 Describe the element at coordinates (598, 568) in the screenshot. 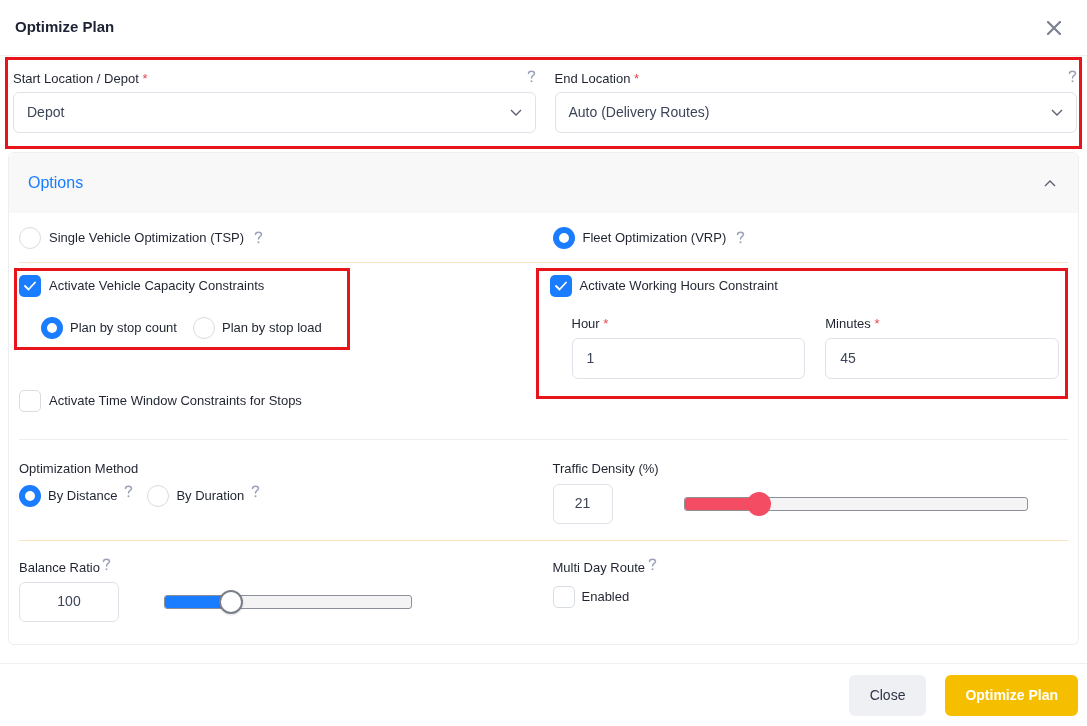

I see `field-label: Multi Day Route` at that location.